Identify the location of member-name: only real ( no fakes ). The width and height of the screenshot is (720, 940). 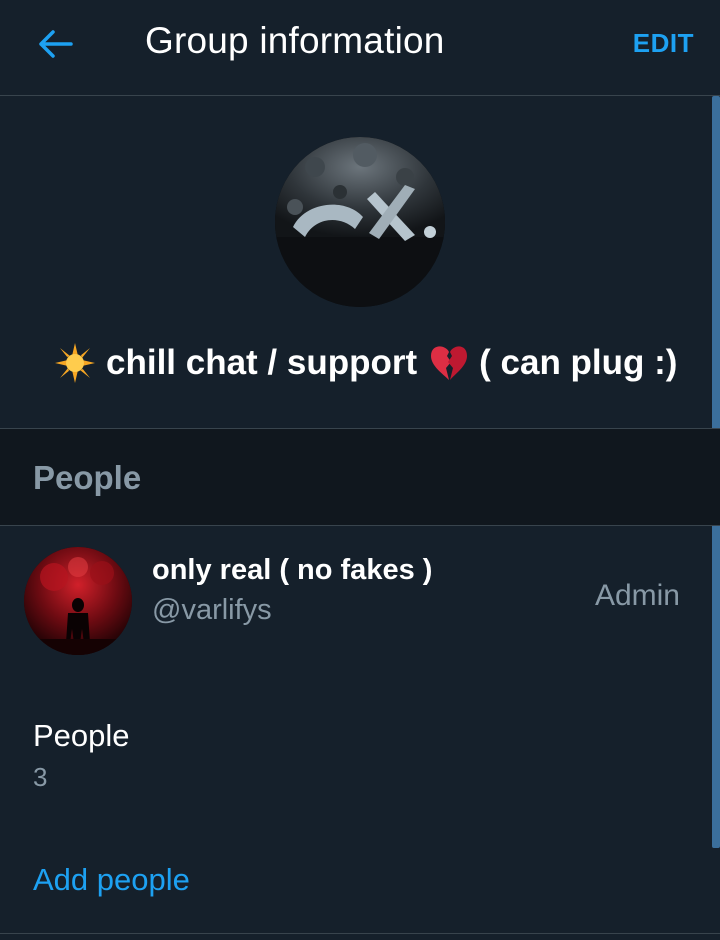
(292, 570).